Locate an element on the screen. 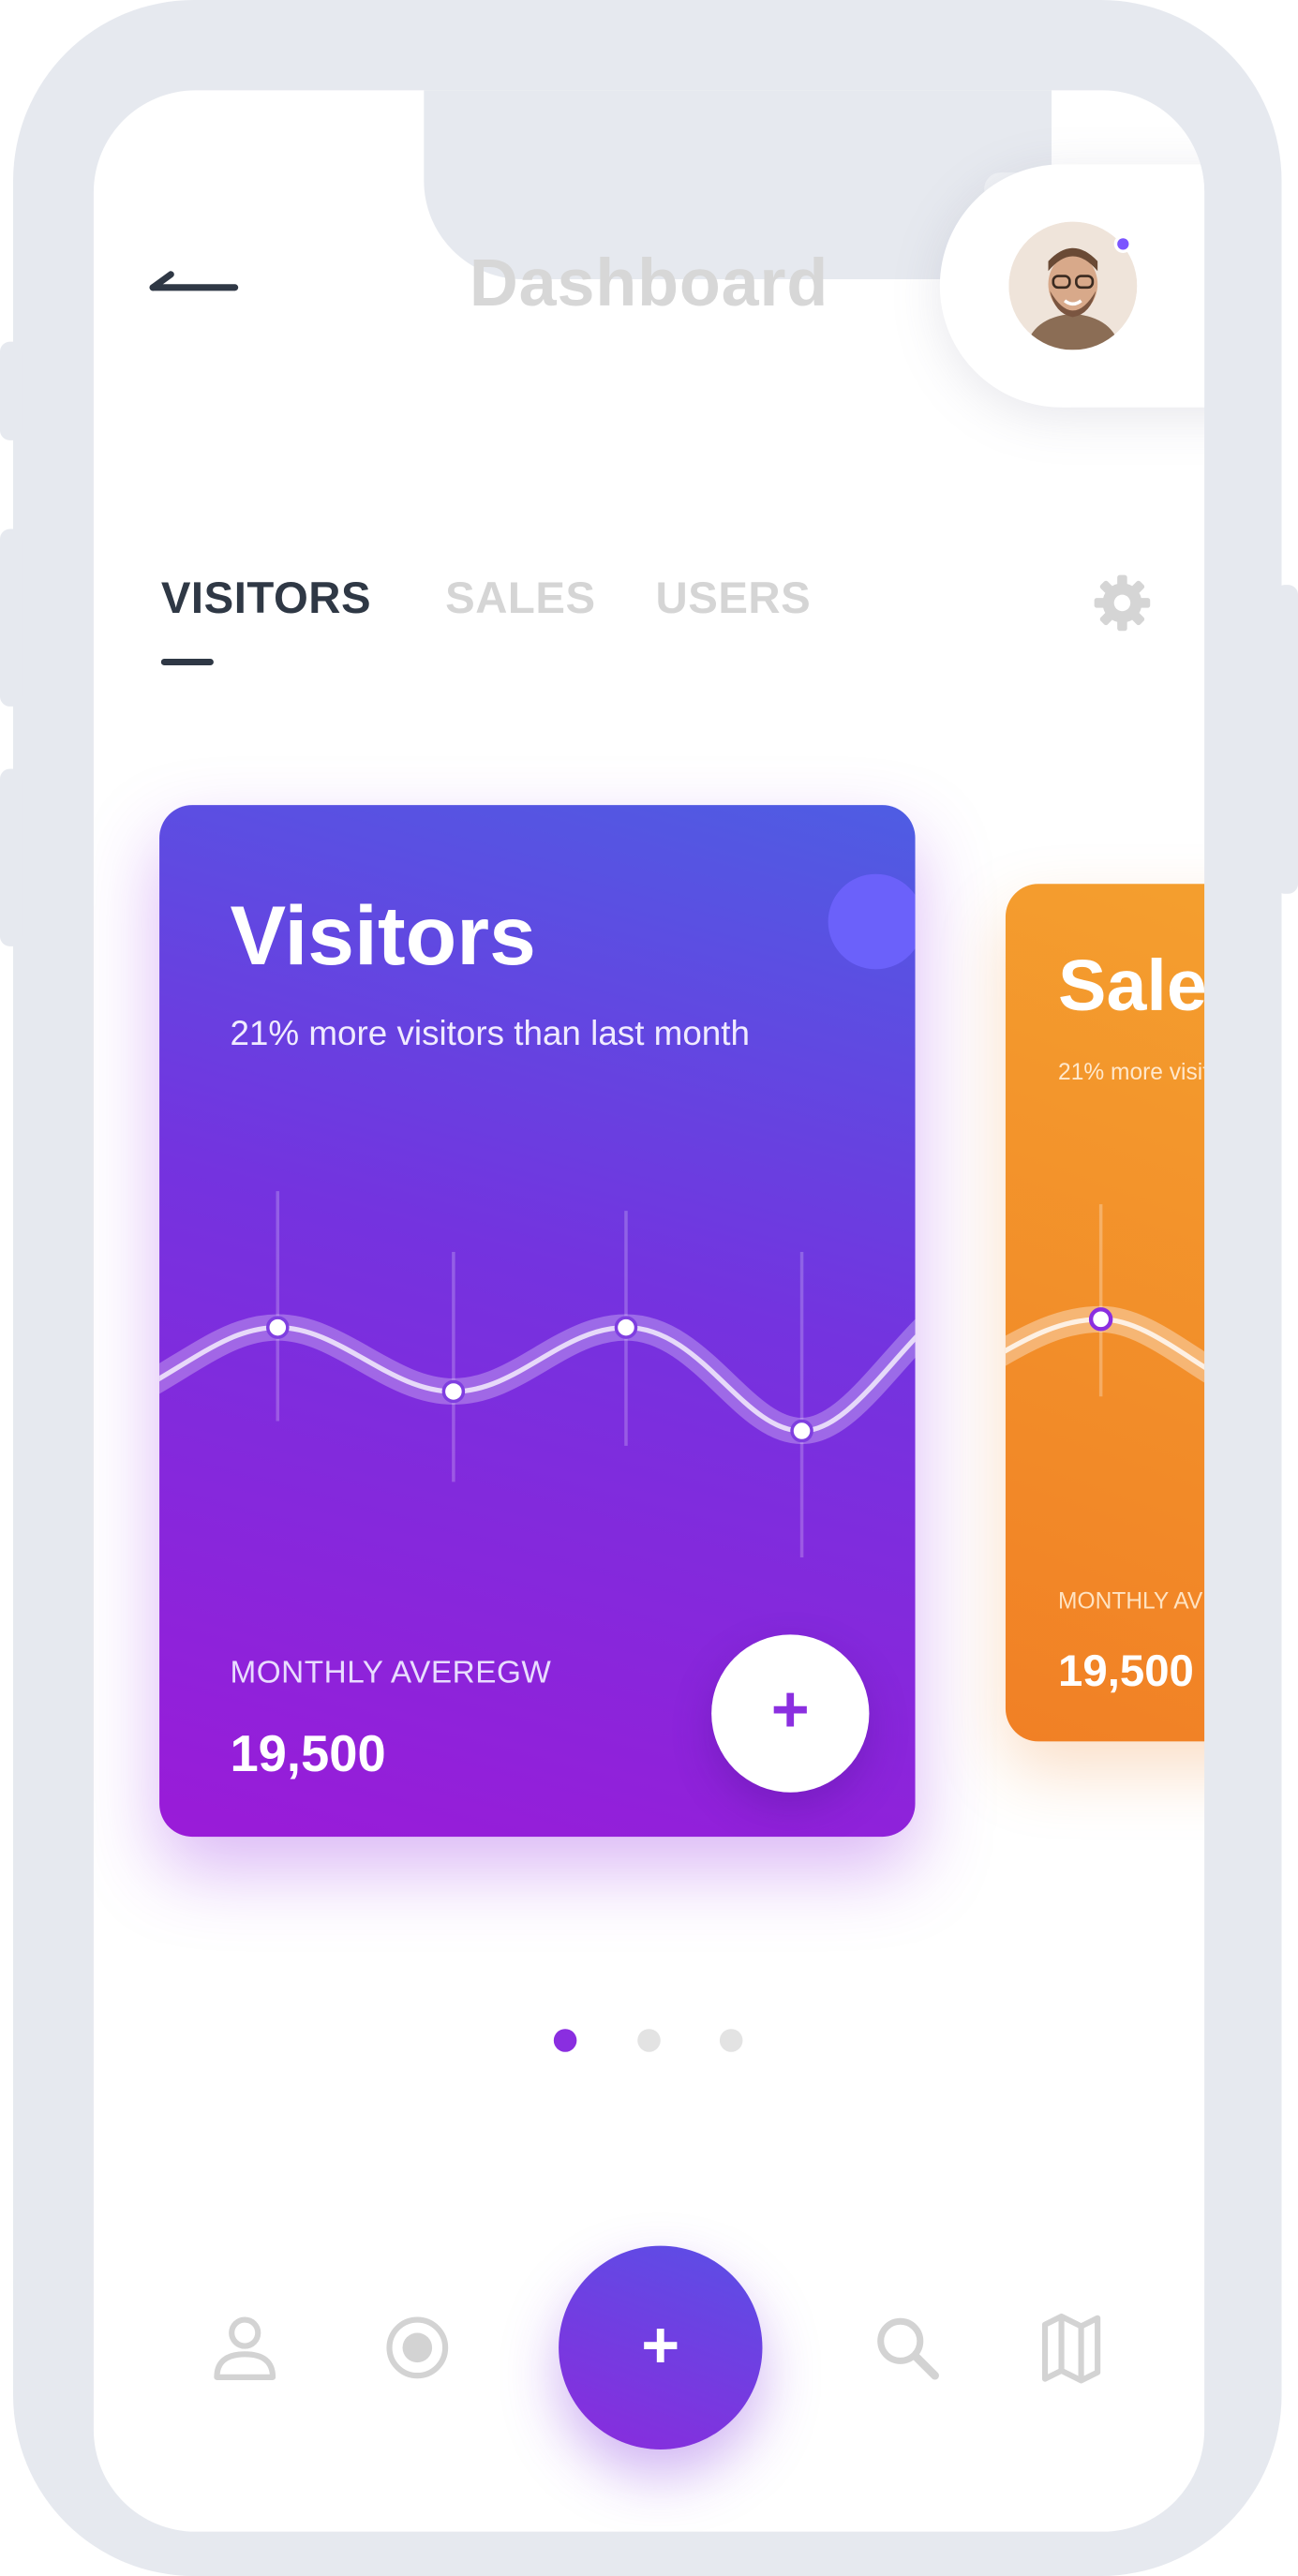  map-icon is located at coordinates (1072, 2348).